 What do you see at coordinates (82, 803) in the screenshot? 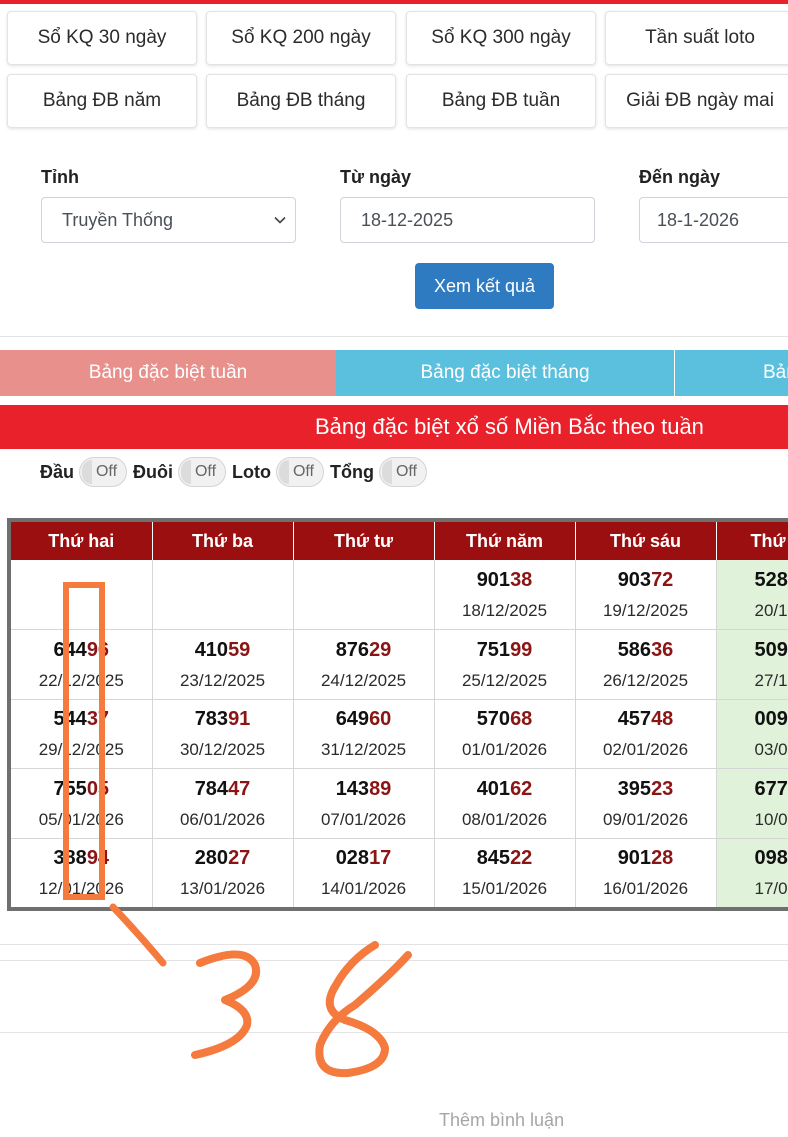
I see `result-cell: 7⁠5⁠505 05/01/2026` at bounding box center [82, 803].